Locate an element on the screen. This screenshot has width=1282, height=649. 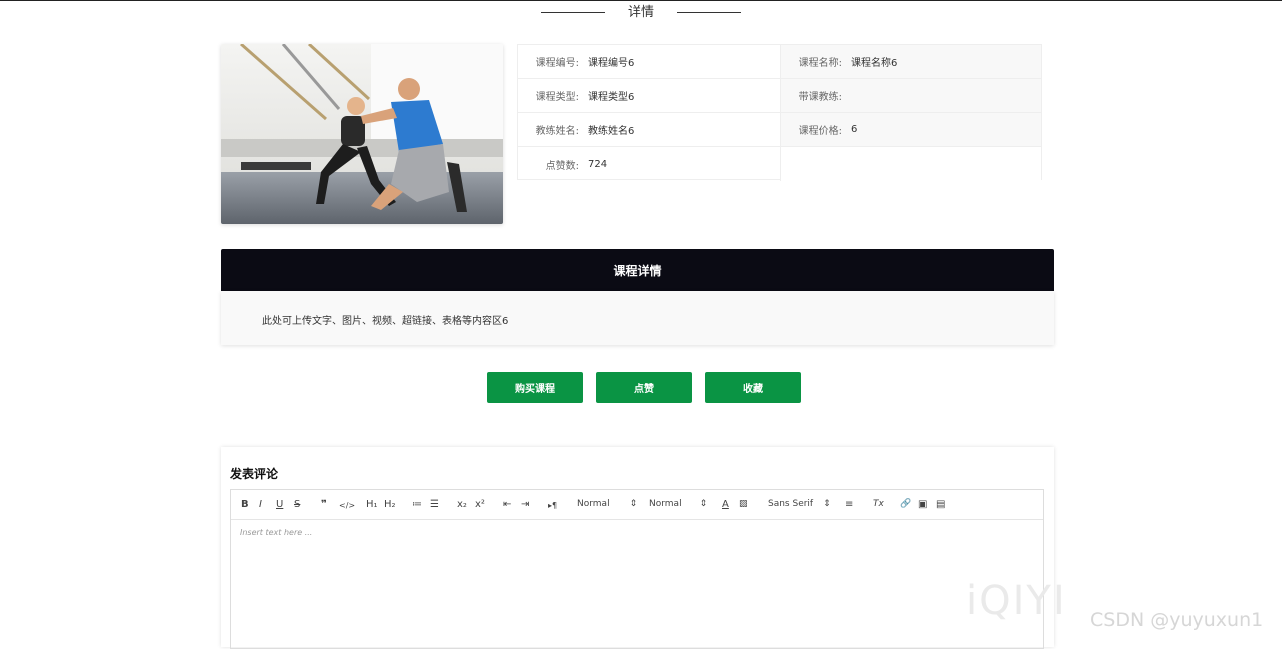
info-cell-empty is located at coordinates (910, 164).